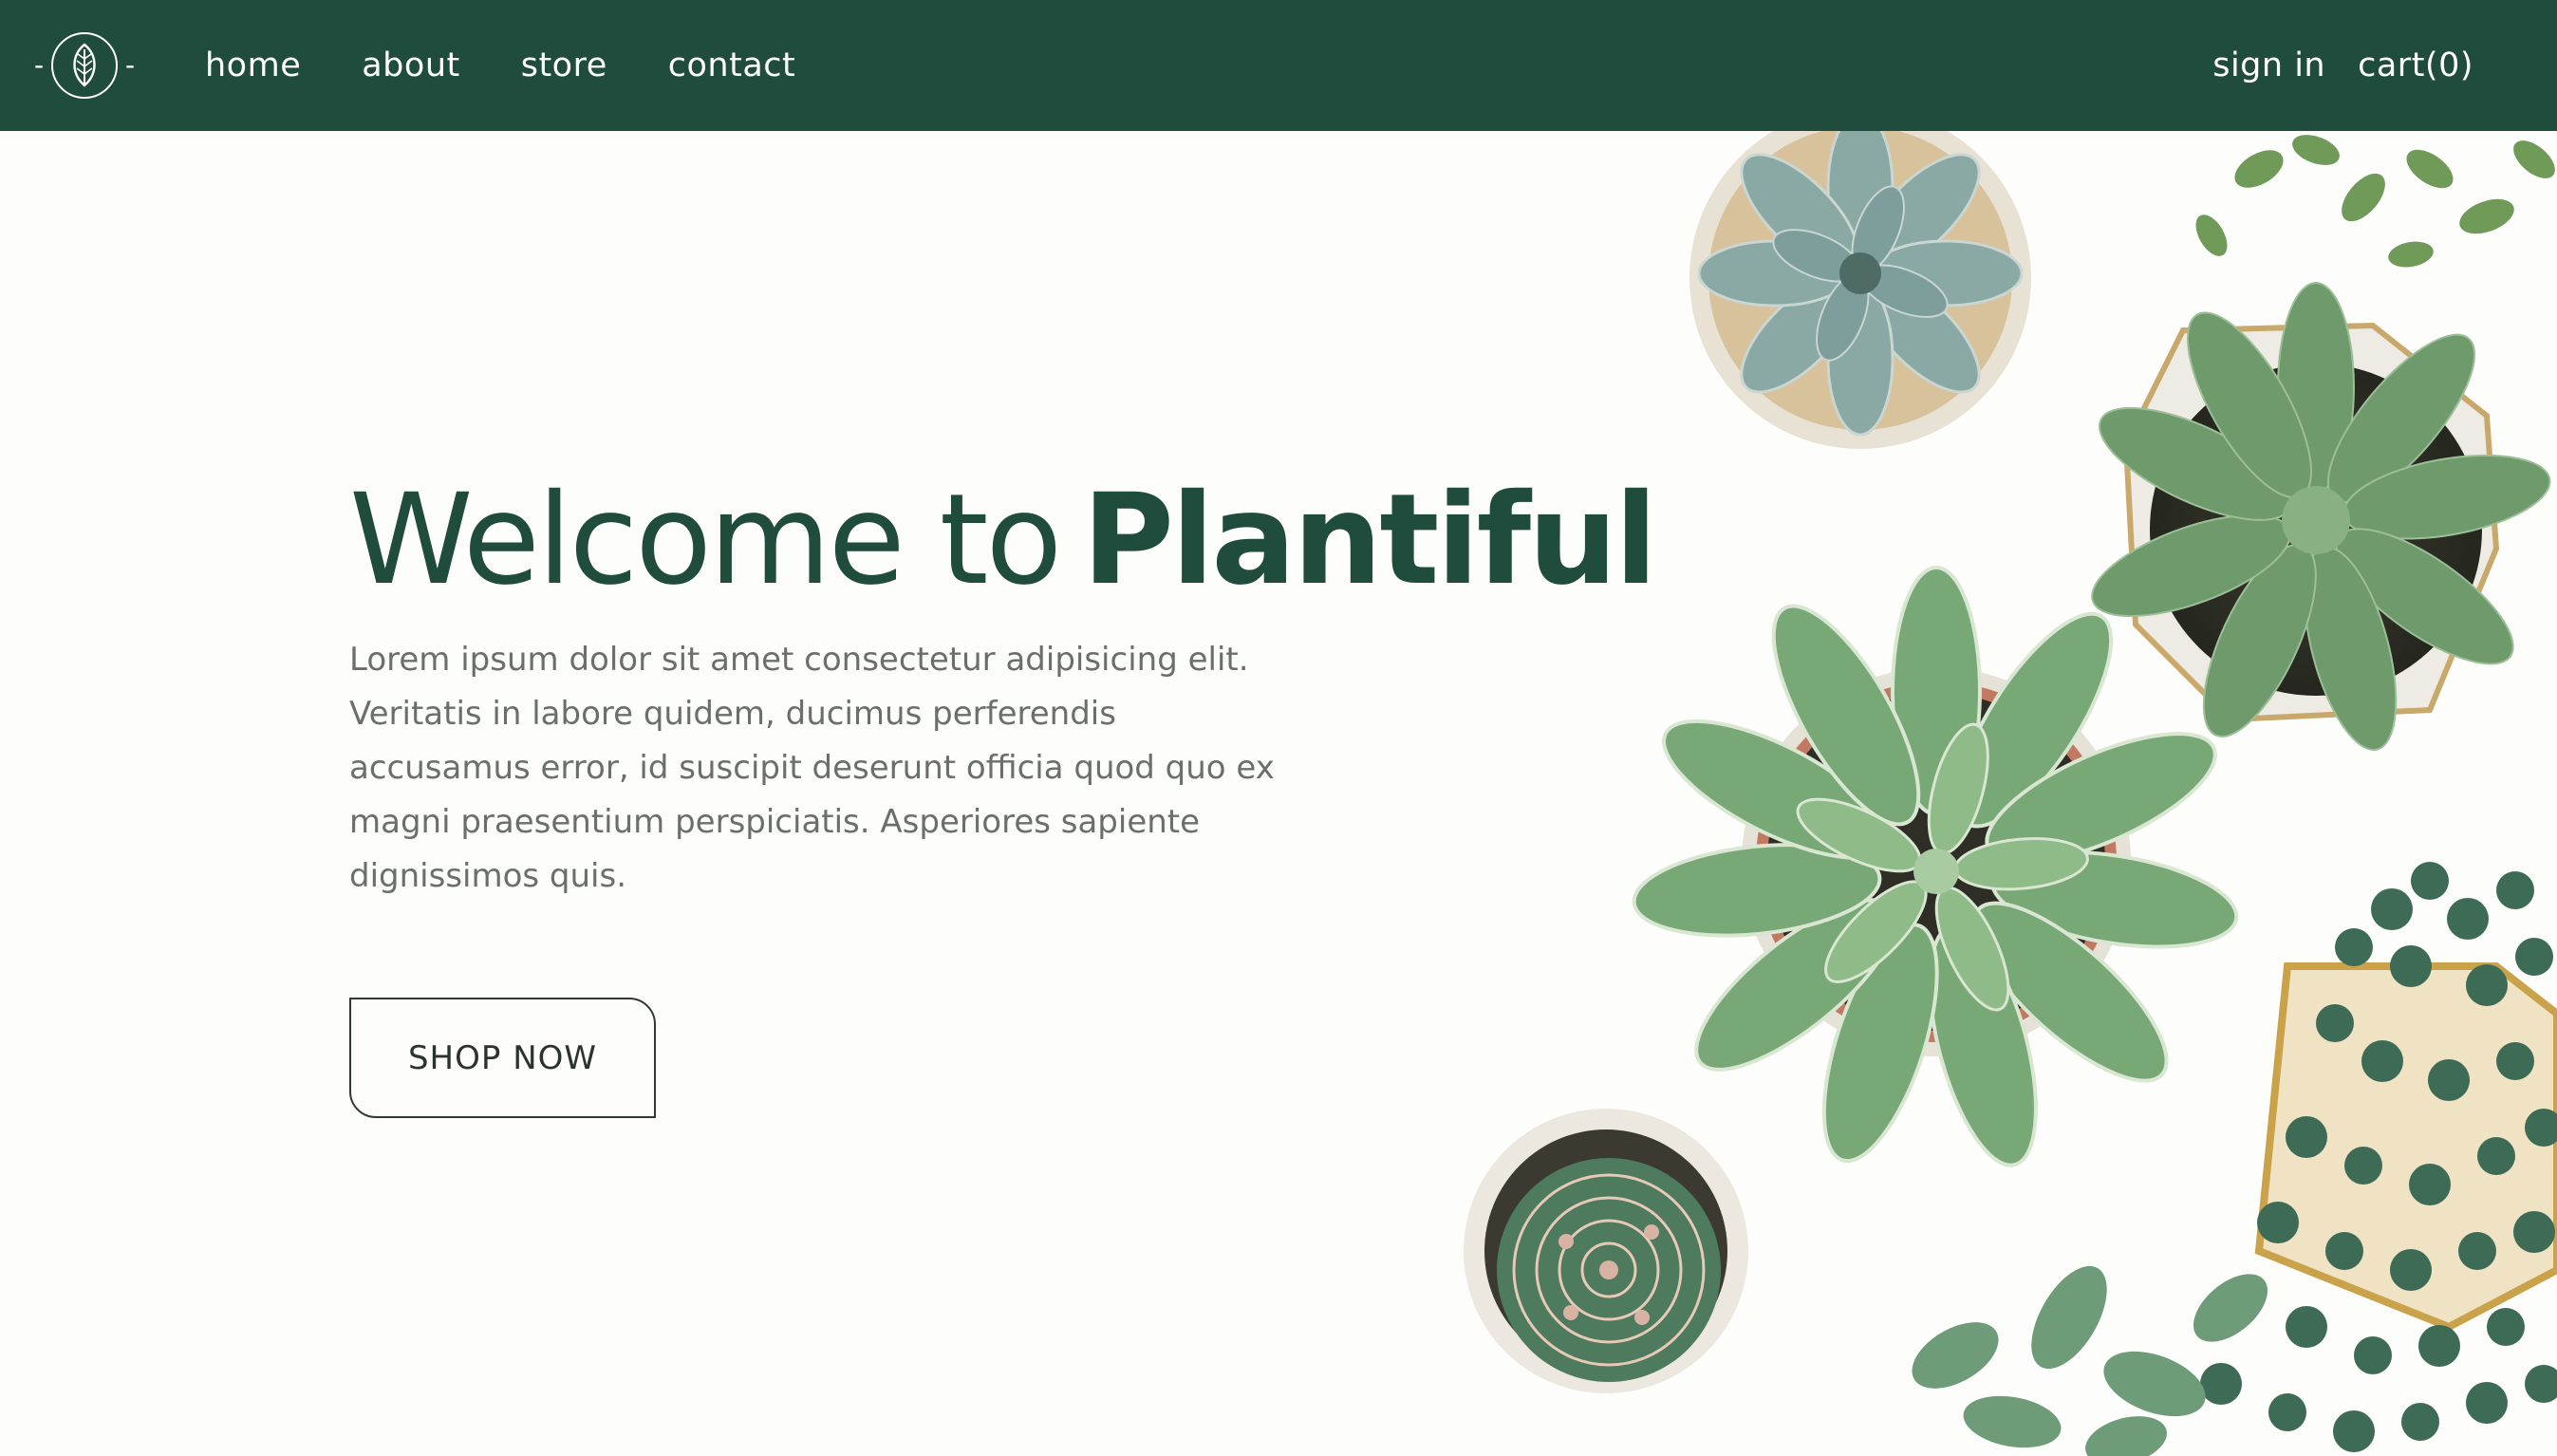 The image size is (2557, 1456). I want to click on account-nav: sign in cart(0), so click(2342, 65).